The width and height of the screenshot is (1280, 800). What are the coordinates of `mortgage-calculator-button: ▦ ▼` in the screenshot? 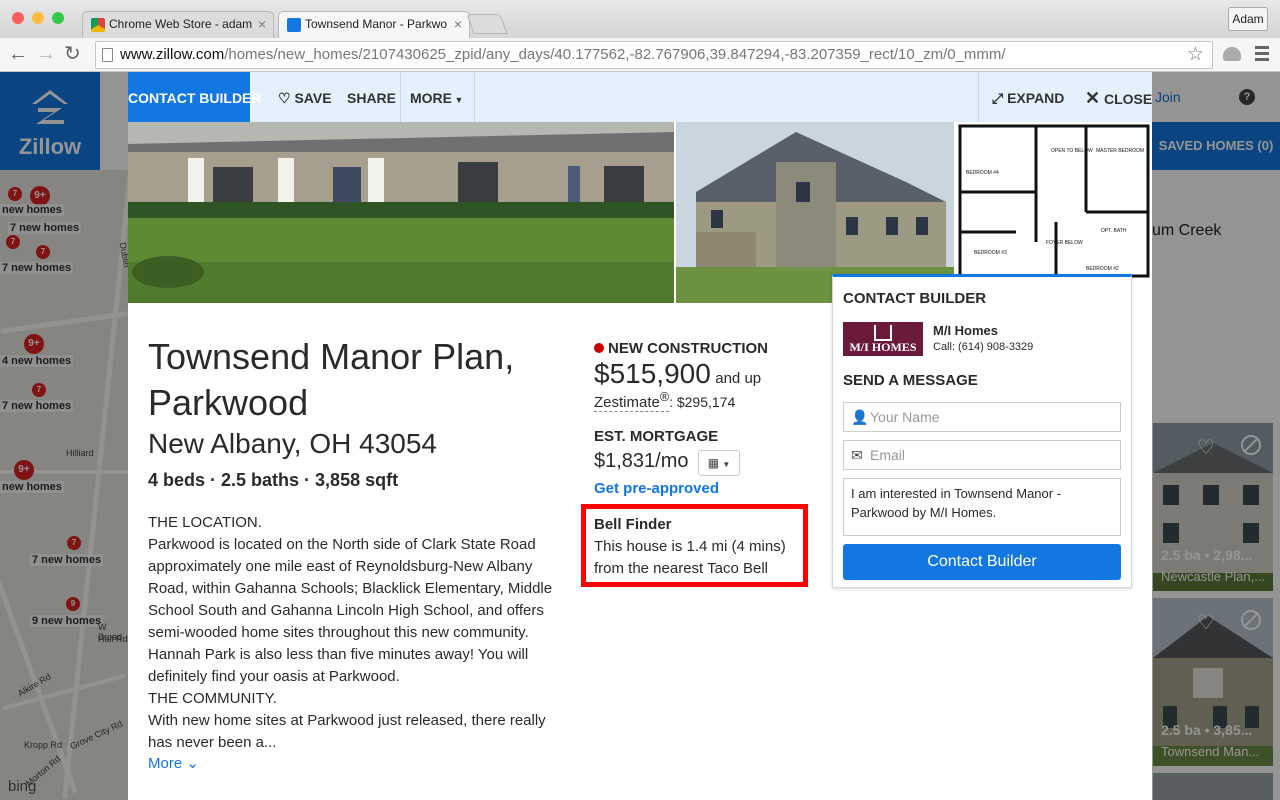 It's located at (719, 463).